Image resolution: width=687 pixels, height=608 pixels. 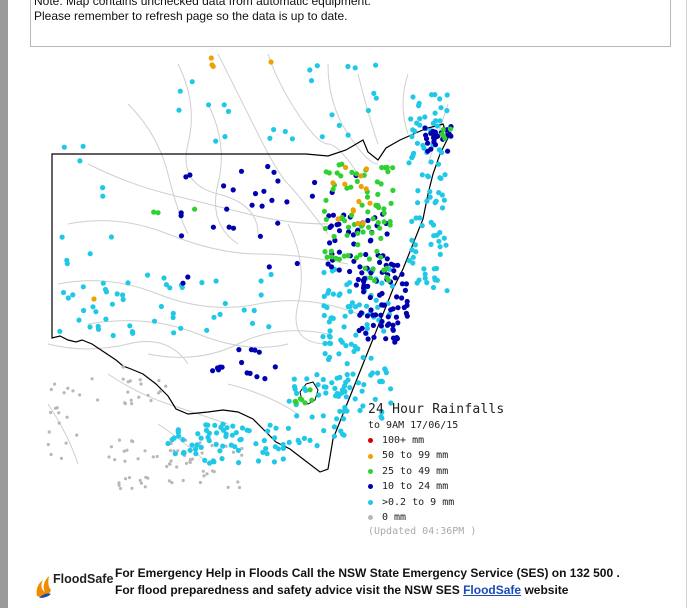 What do you see at coordinates (436, 409) in the screenshot?
I see `legend-title: 24 Hour Rainfalls` at bounding box center [436, 409].